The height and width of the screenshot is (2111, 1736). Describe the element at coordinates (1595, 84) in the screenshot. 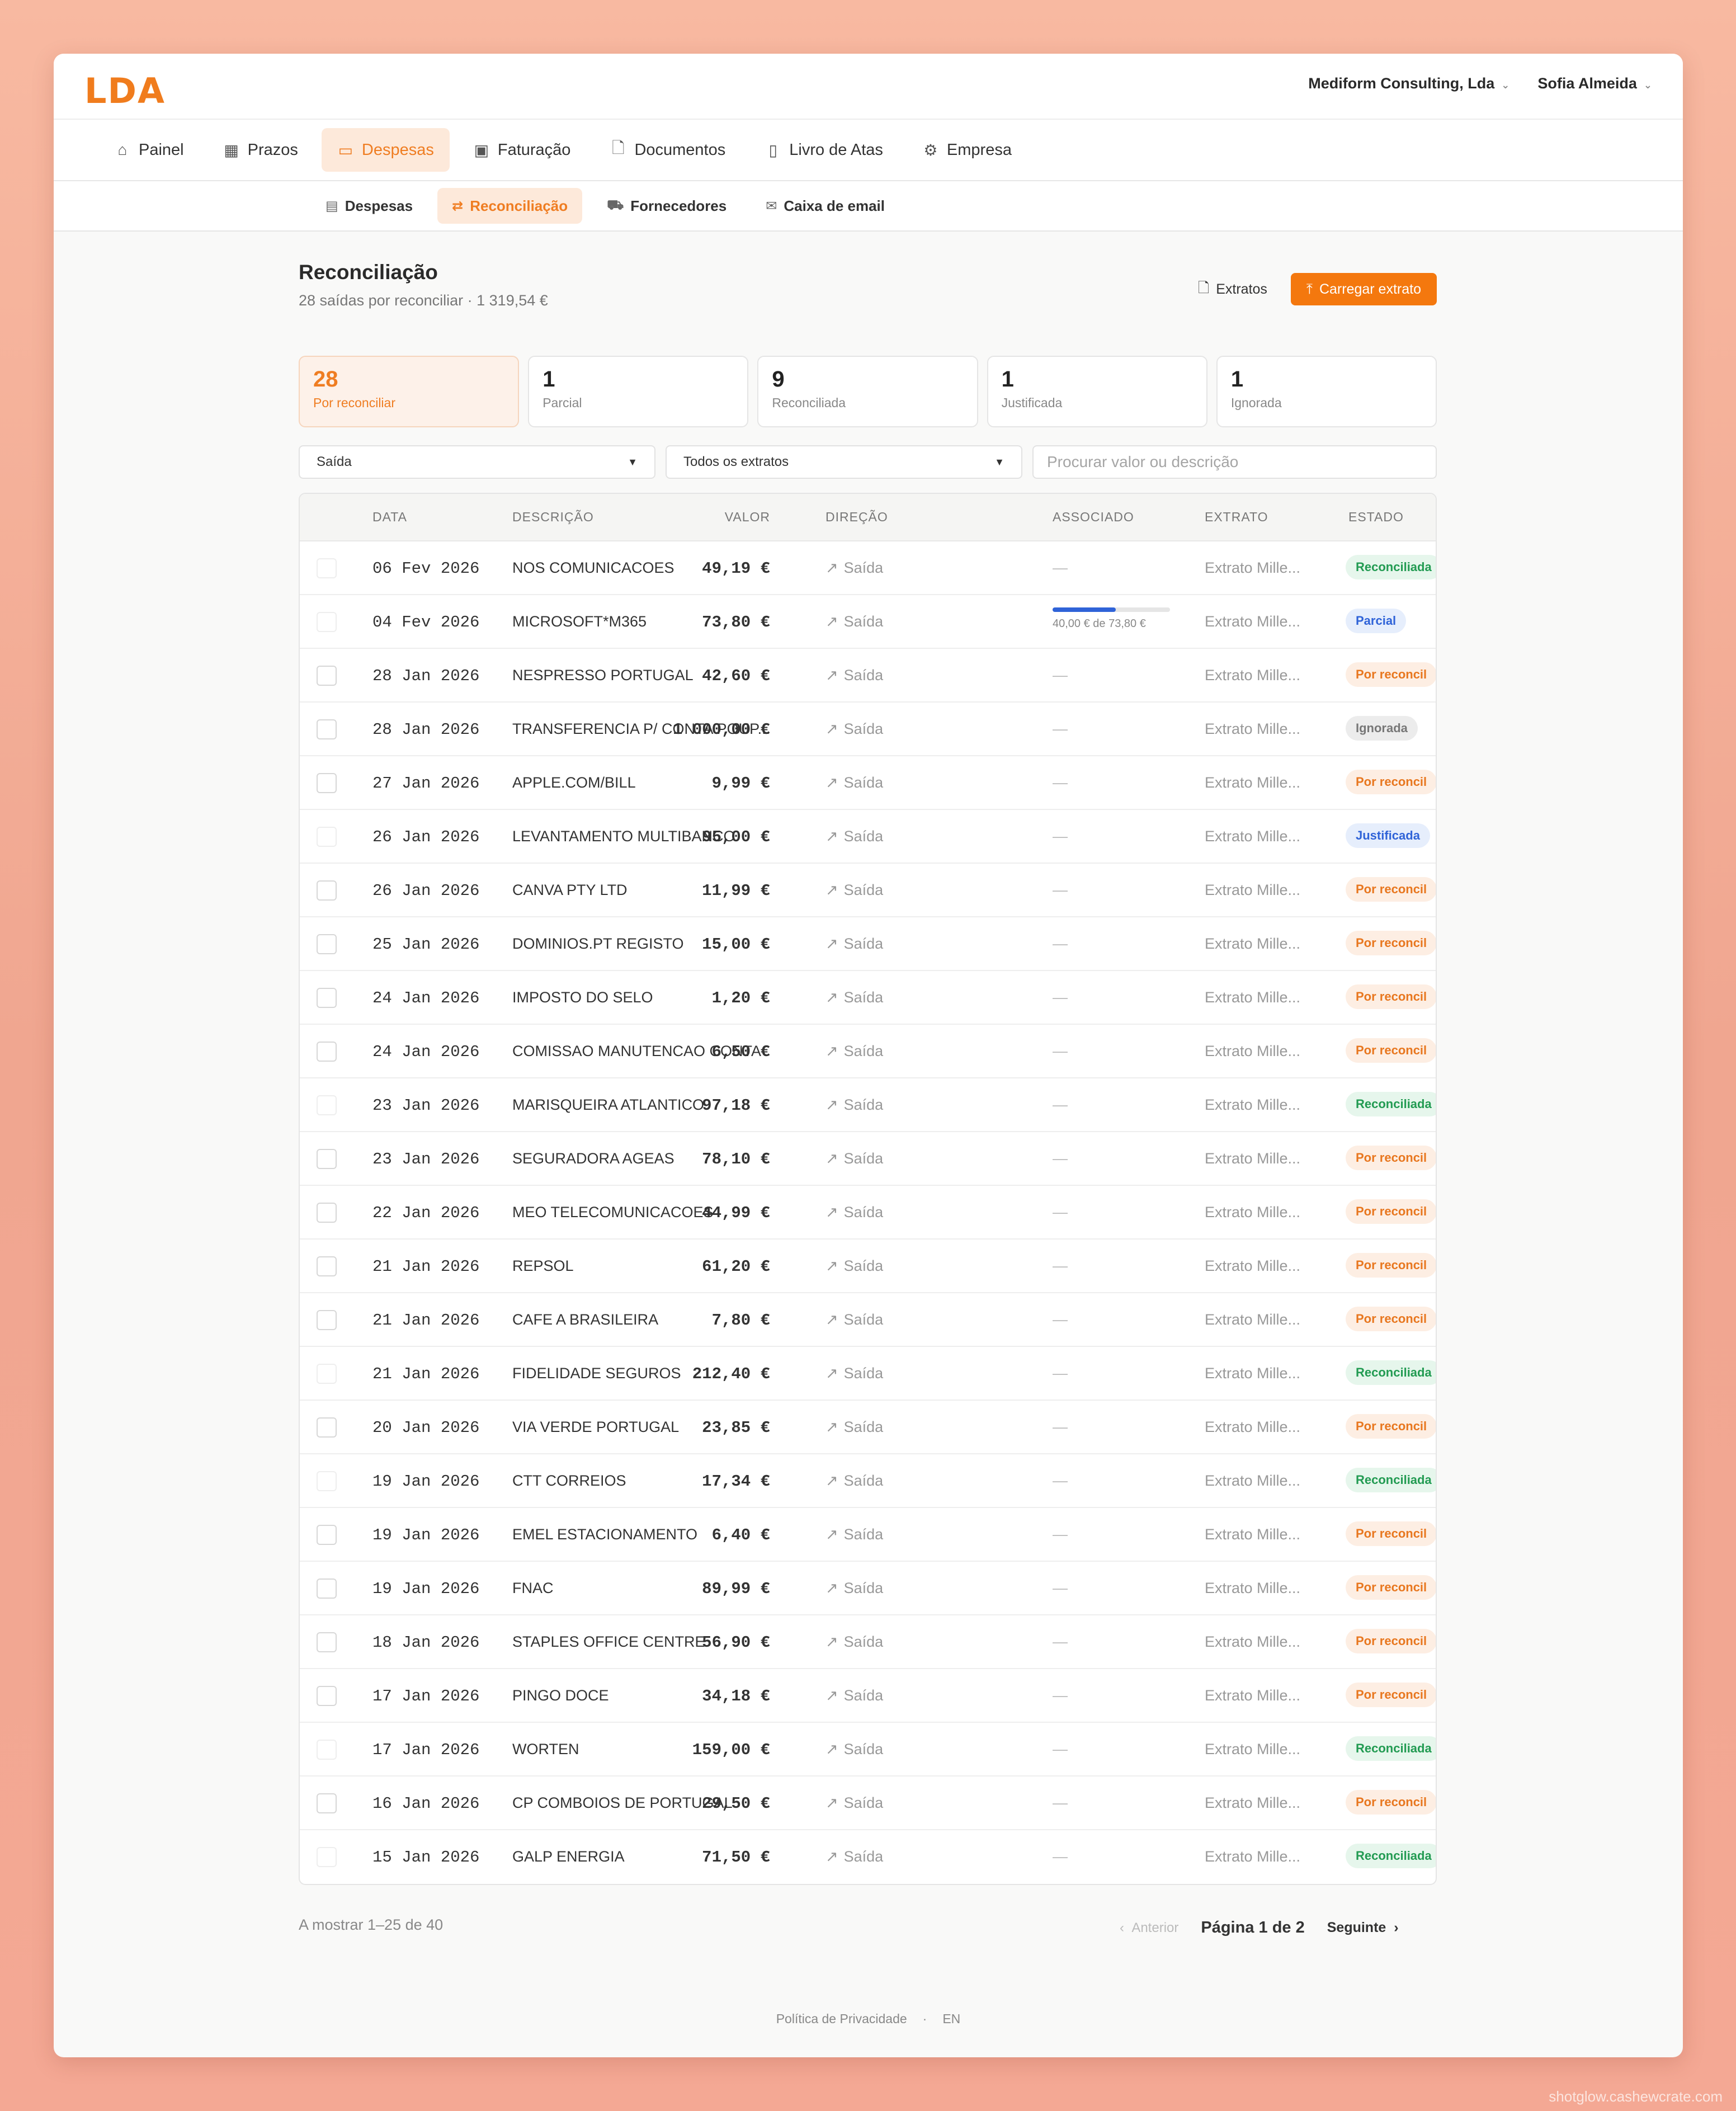

I see `user-menu: Sofia Almeida ⌄` at that location.